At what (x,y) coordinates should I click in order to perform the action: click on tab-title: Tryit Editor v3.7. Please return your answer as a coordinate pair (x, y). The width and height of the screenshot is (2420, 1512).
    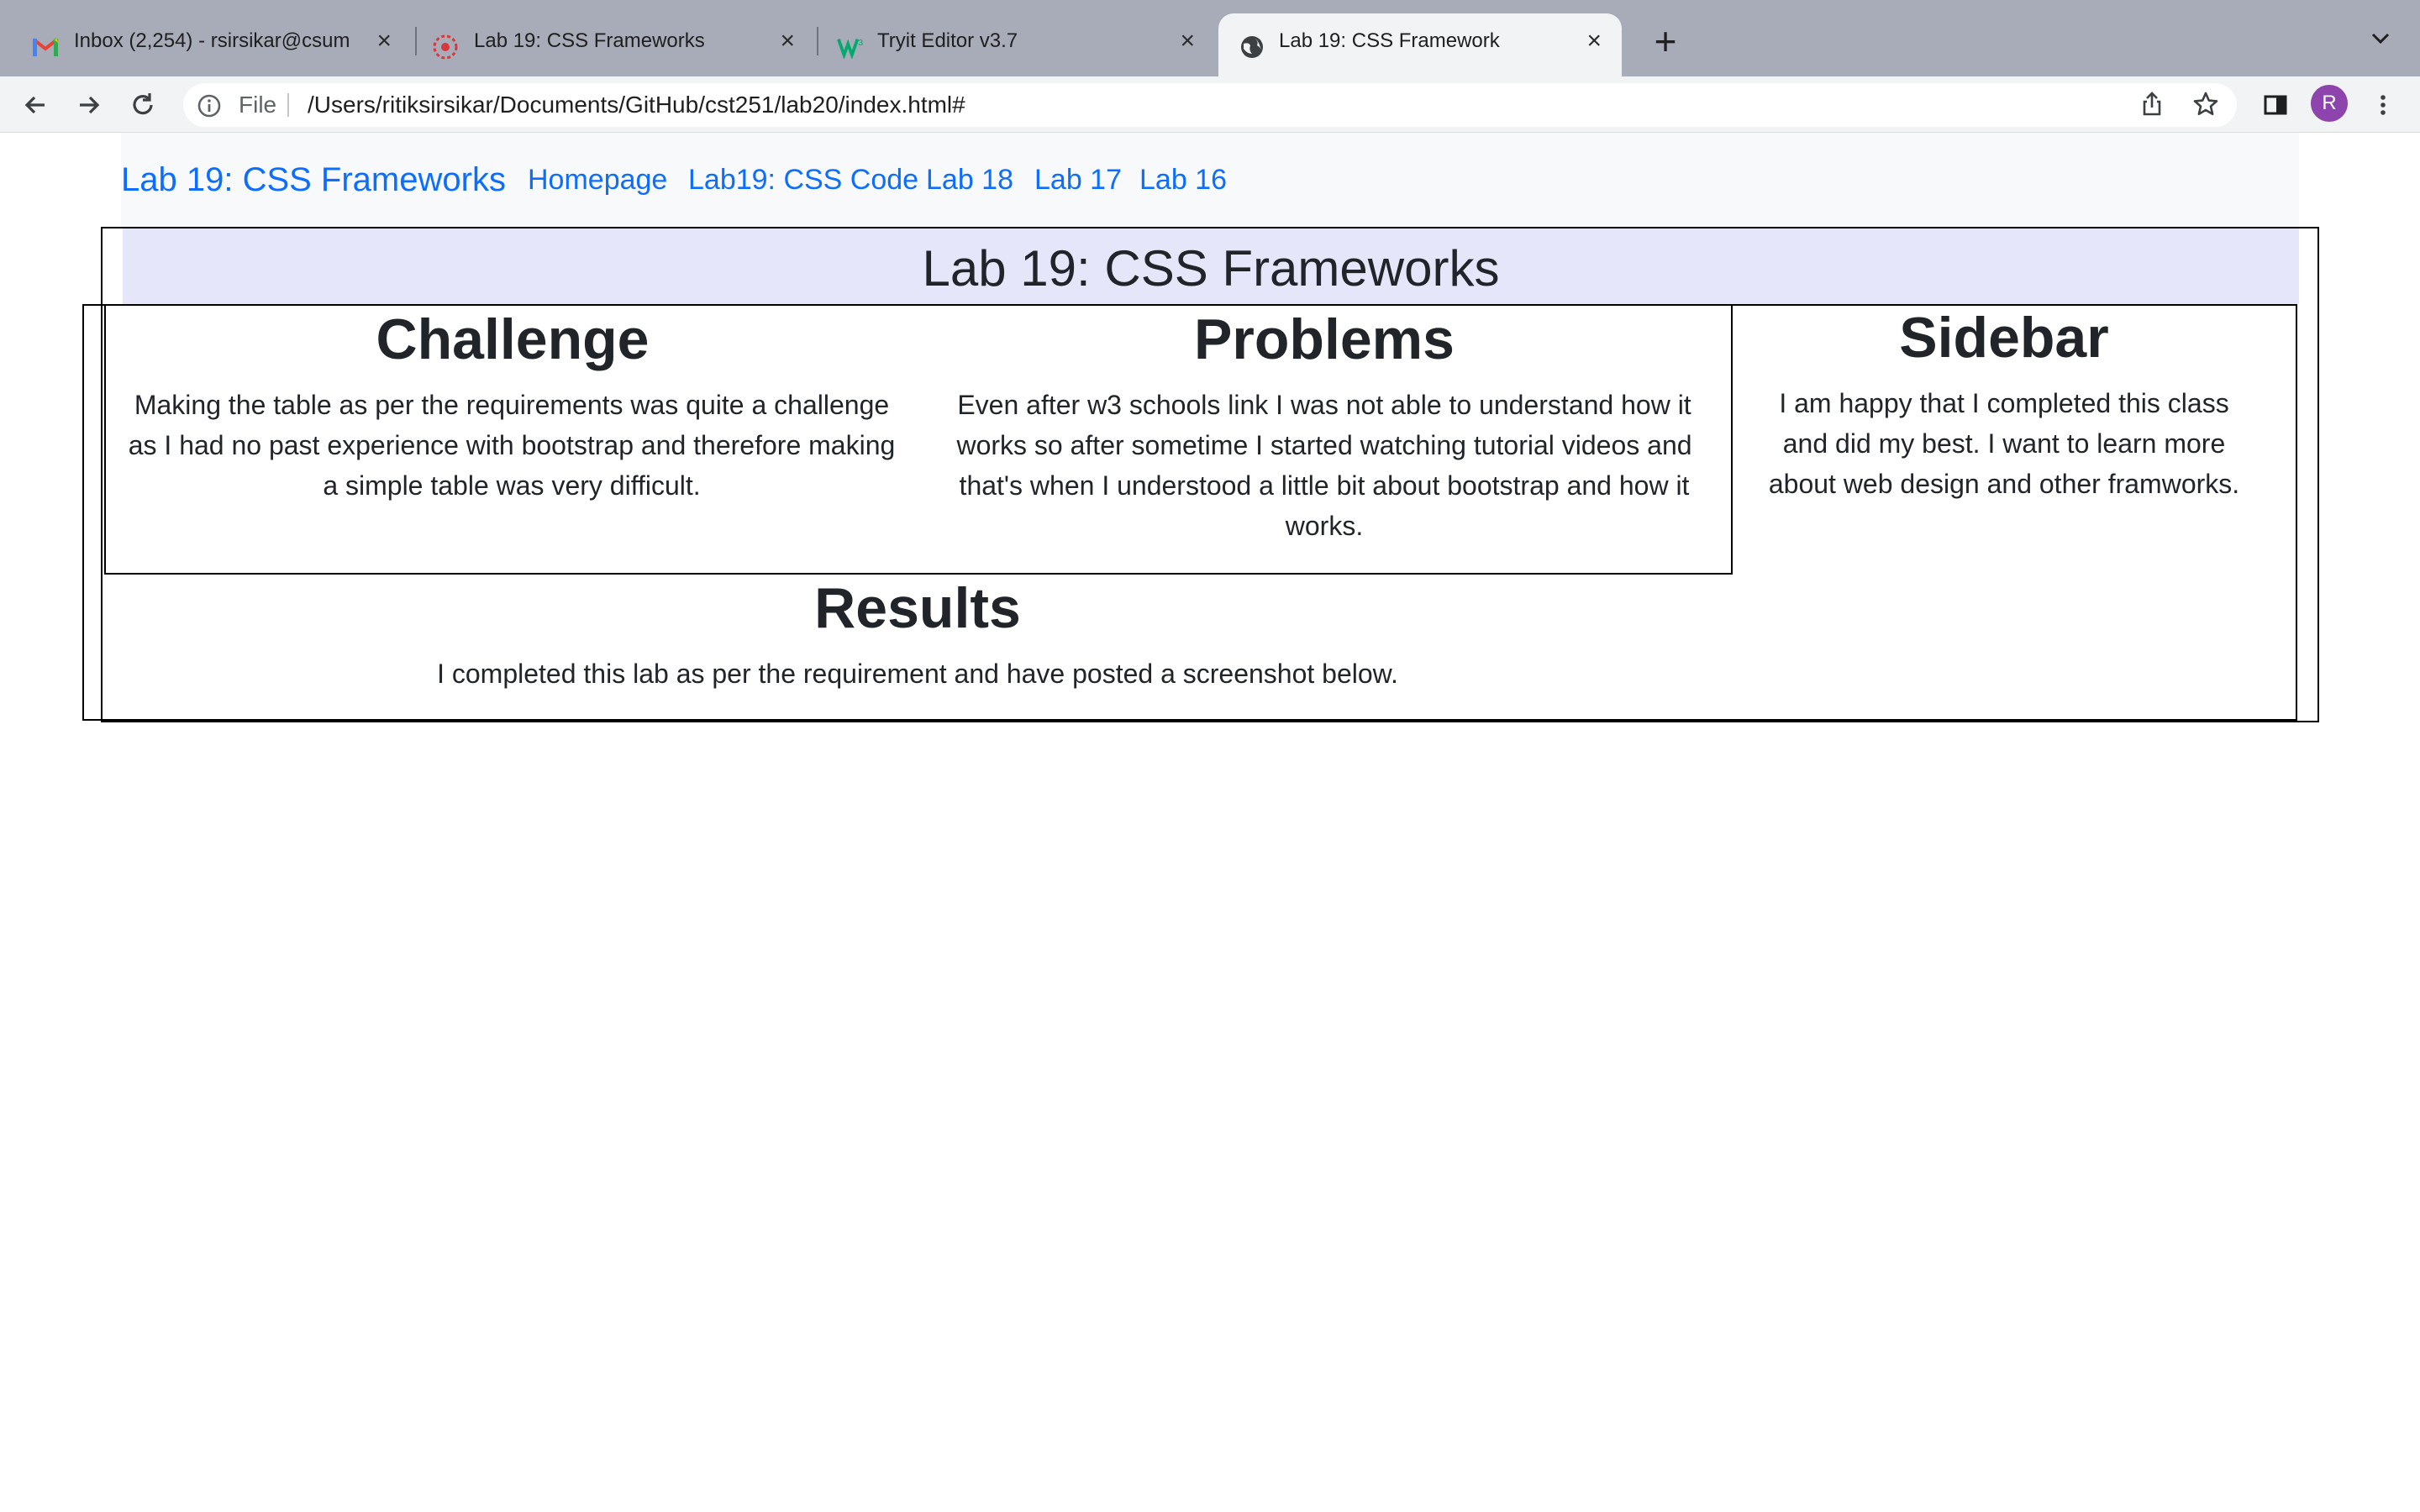
    Looking at the image, I should click on (947, 40).